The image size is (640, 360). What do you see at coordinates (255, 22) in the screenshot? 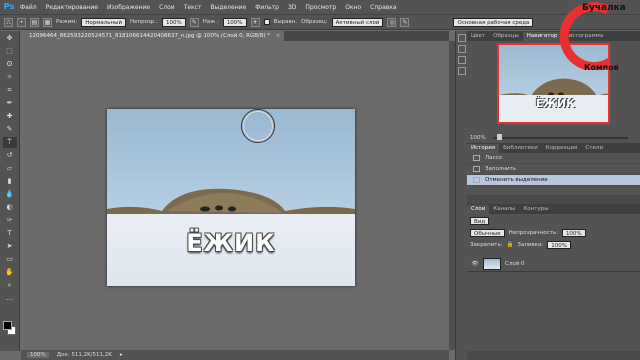
I see `airbrush-icon: ✈` at bounding box center [255, 22].